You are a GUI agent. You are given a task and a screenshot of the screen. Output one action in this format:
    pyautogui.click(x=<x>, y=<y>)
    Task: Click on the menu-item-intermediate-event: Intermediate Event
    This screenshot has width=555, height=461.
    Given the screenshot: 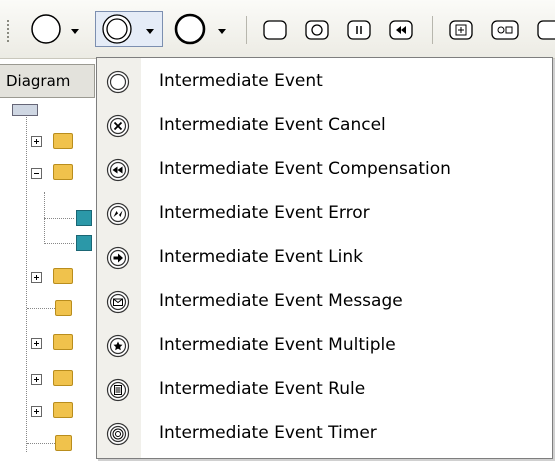 What is the action you would take?
    pyautogui.click(x=324, y=81)
    